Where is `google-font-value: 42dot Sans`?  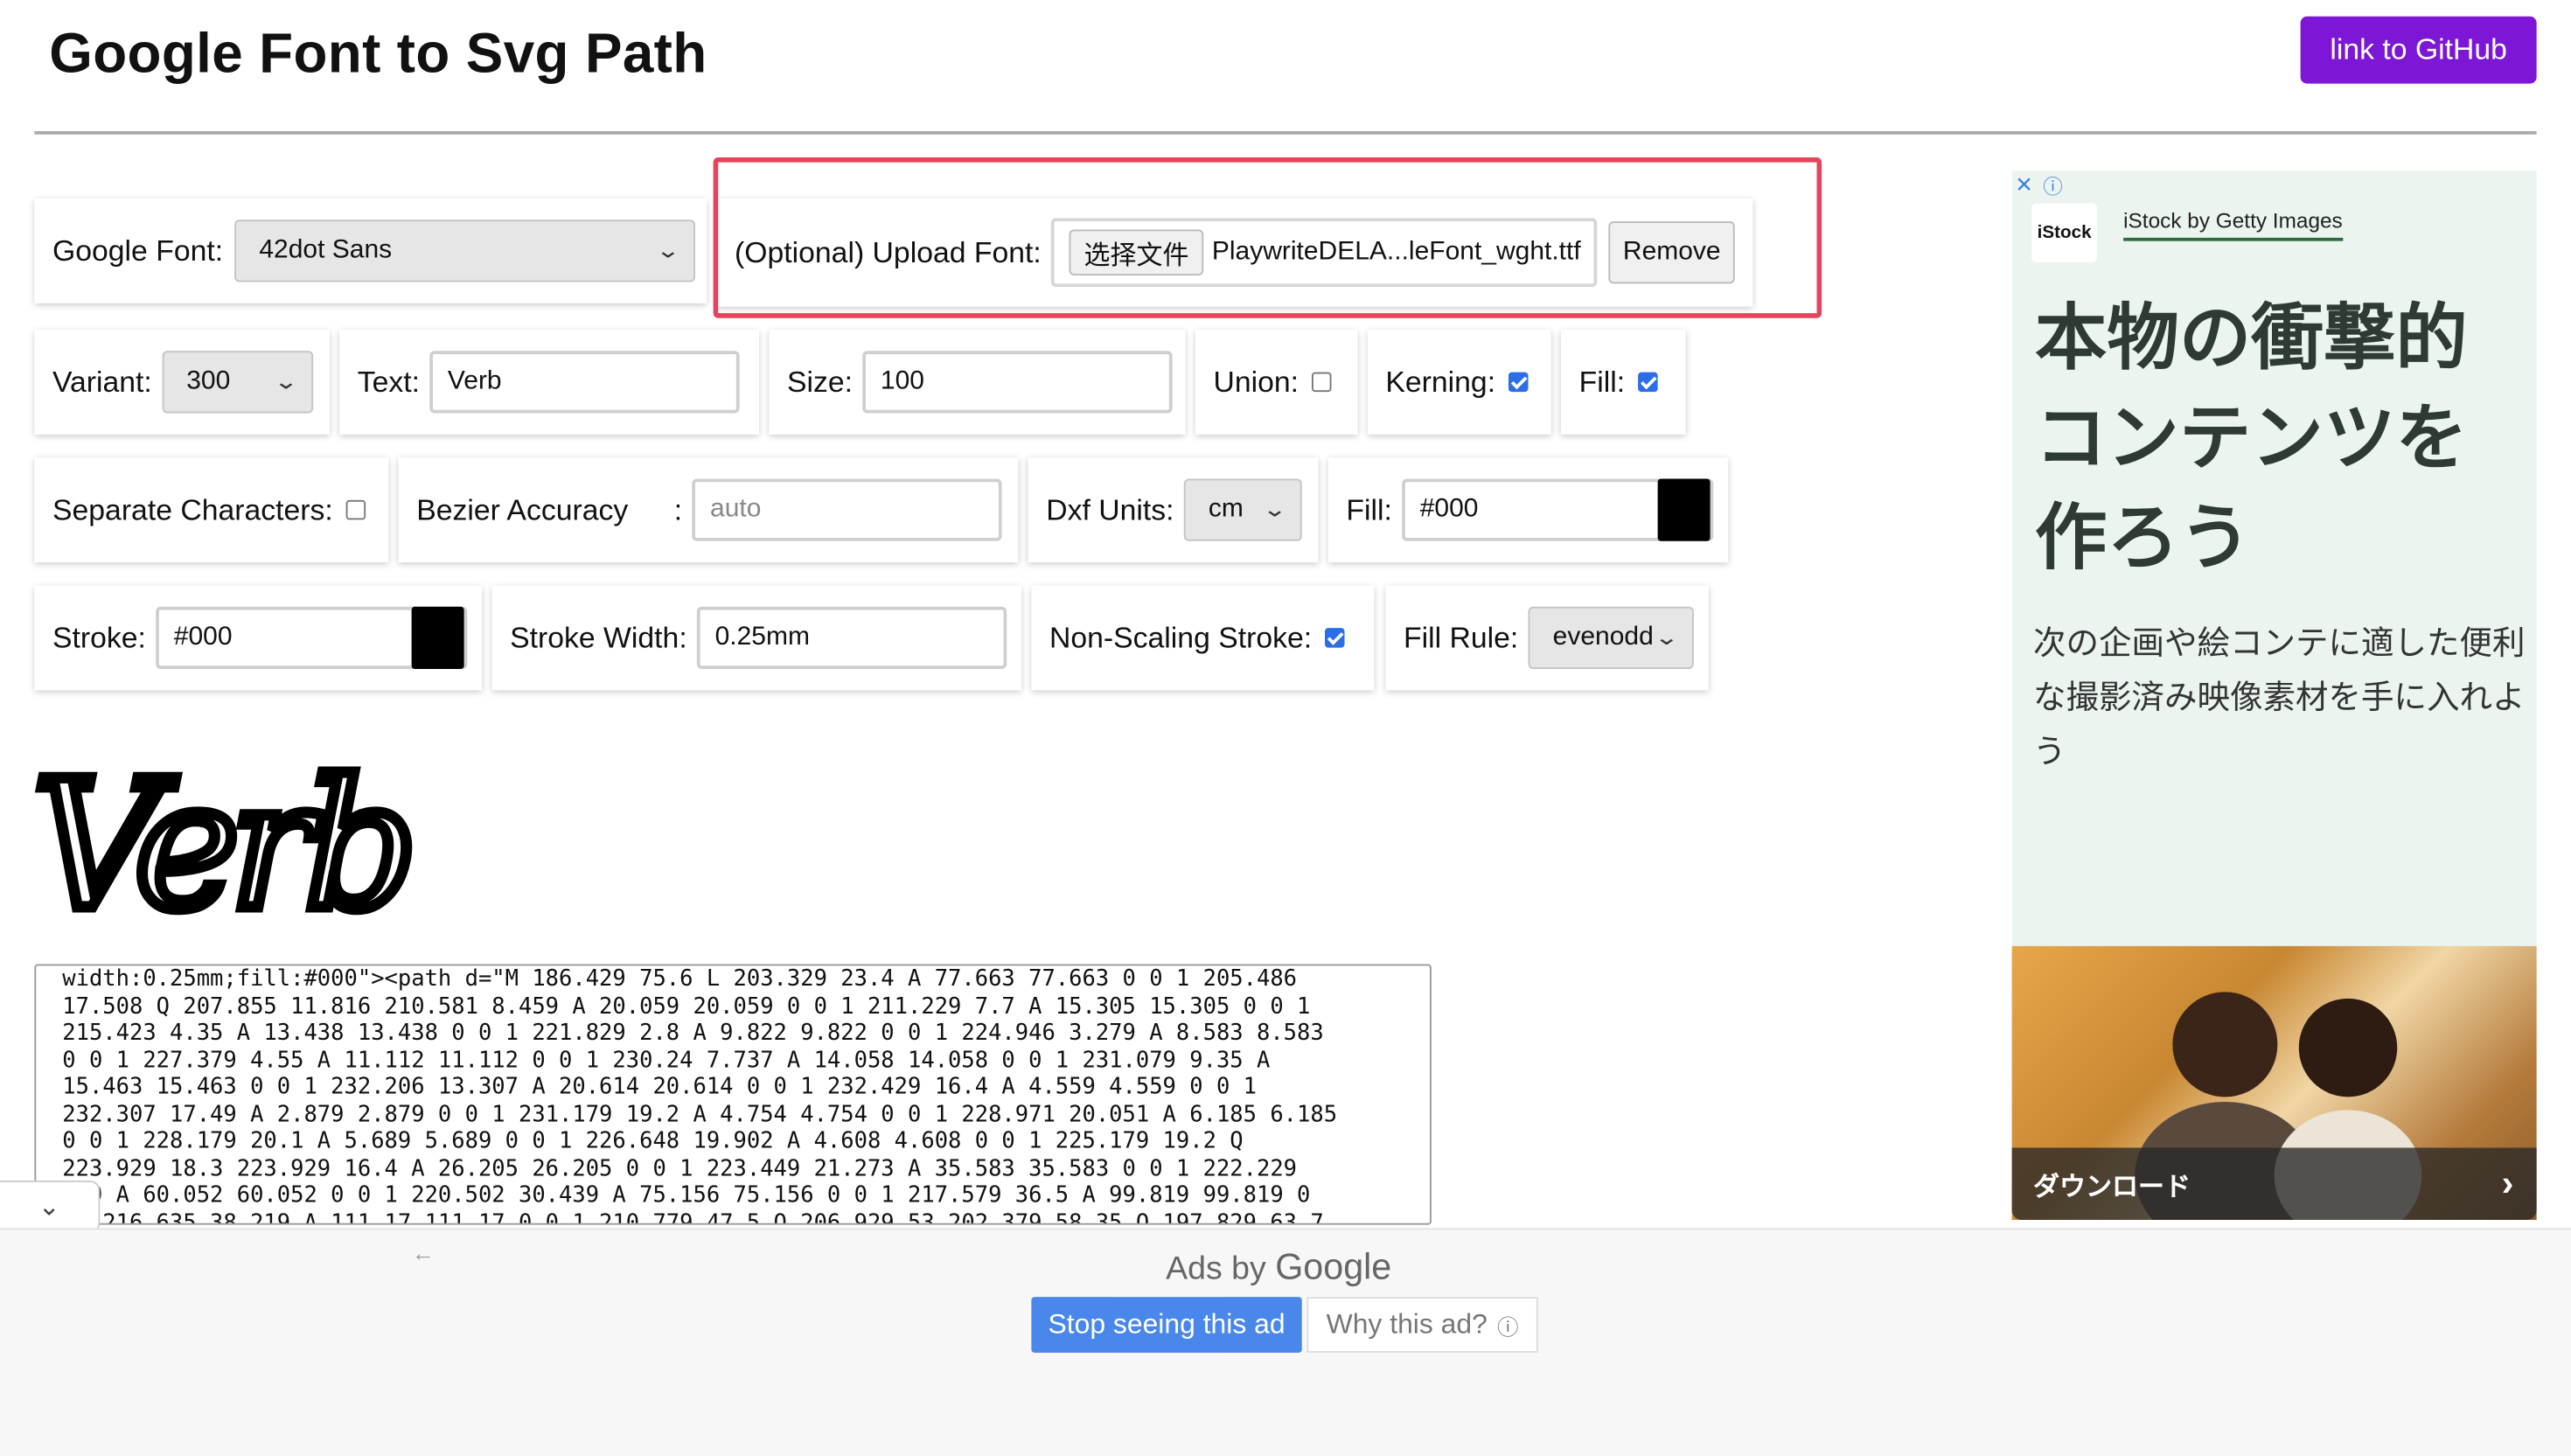
google-font-value: 42dot Sans is located at coordinates (326, 250).